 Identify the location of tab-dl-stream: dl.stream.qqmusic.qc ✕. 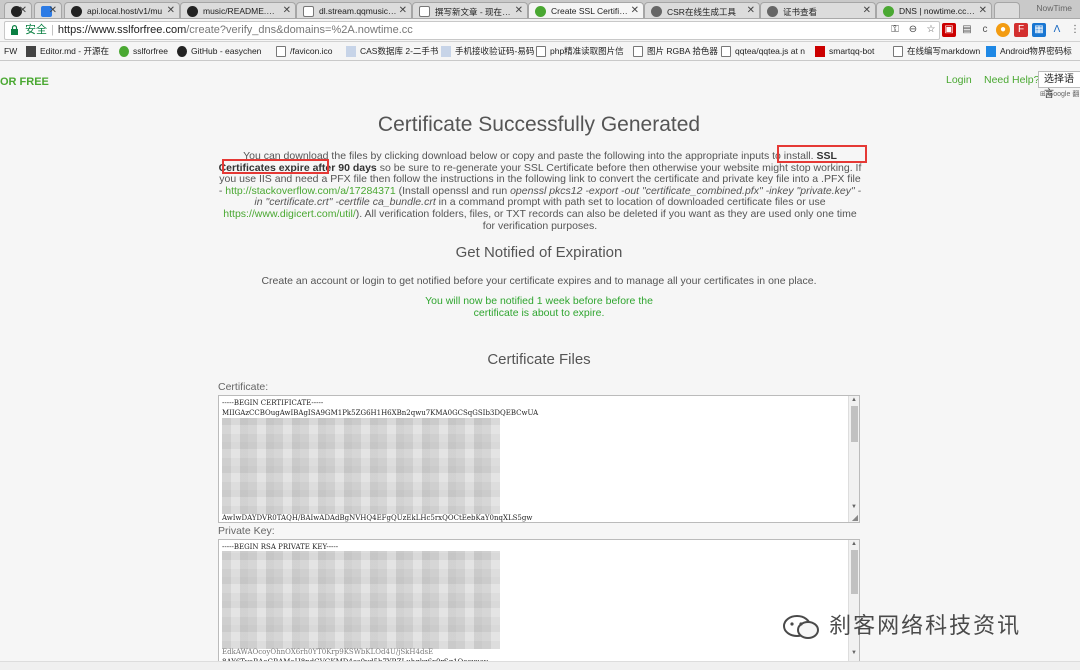
(354, 10).